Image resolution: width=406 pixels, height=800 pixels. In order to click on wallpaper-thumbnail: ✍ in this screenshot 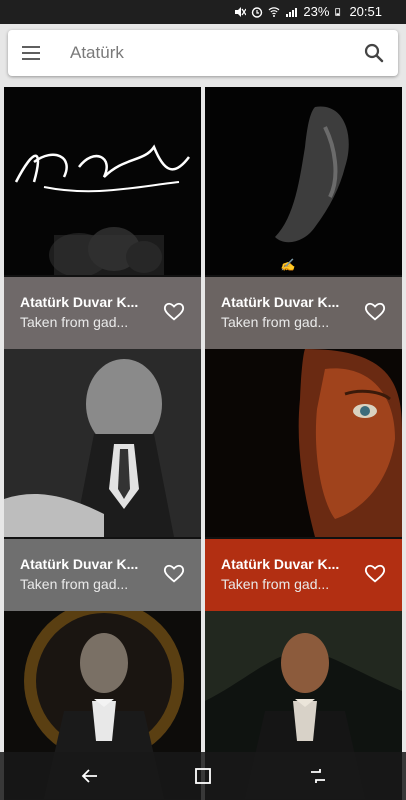, I will do `click(303, 181)`.